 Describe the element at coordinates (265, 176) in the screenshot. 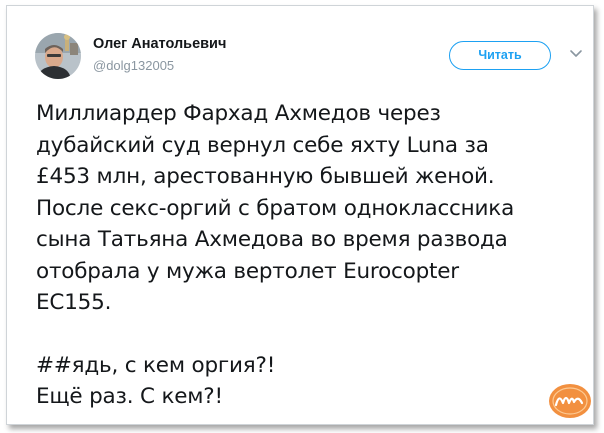

I see `tweet-line: £453 млн, арестованную бывшей женой.` at that location.